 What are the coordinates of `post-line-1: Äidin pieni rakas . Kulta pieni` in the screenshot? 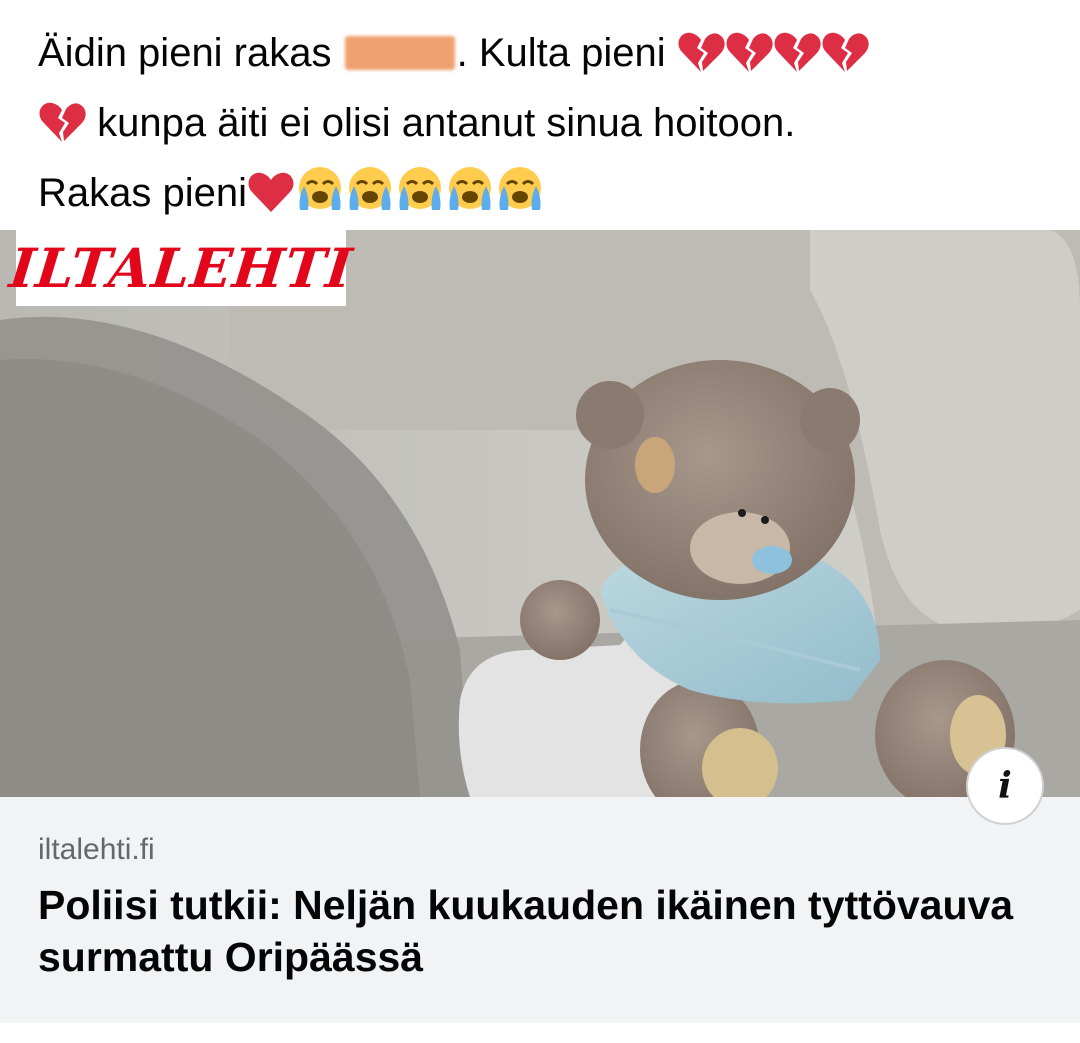 It's located at (543, 57).